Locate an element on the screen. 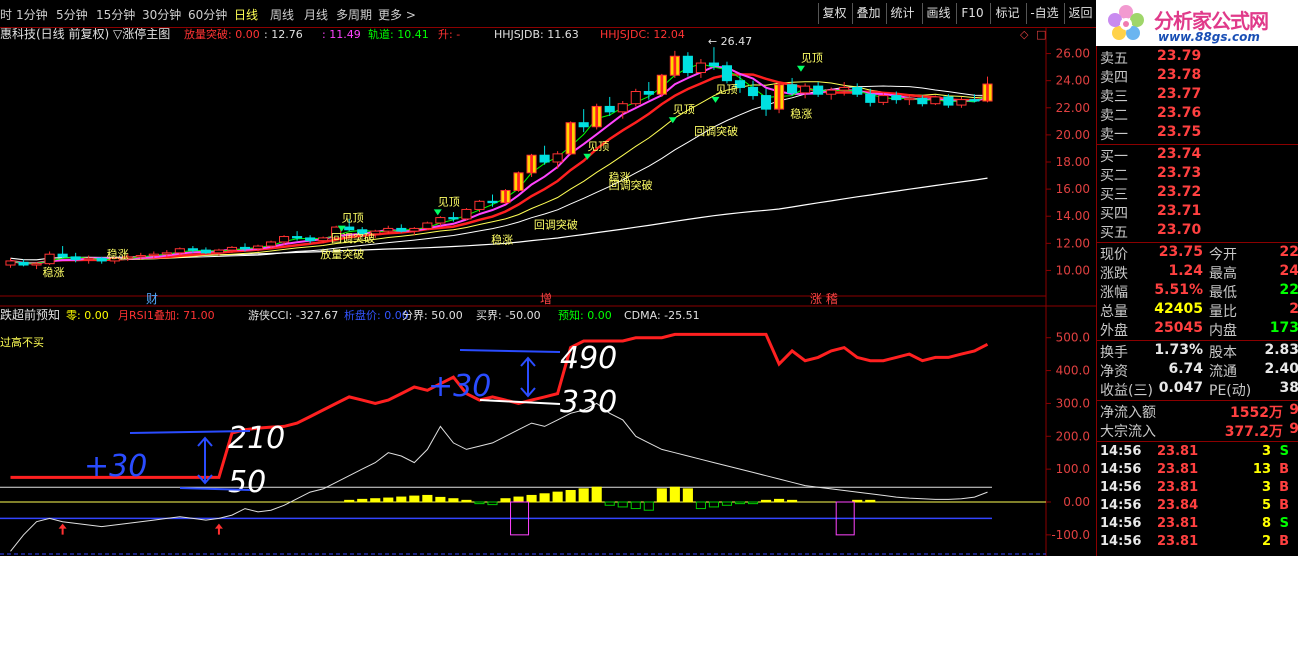 This screenshot has height=648, width=1298. ask-label: 卖三 is located at coordinates (1114, 97).